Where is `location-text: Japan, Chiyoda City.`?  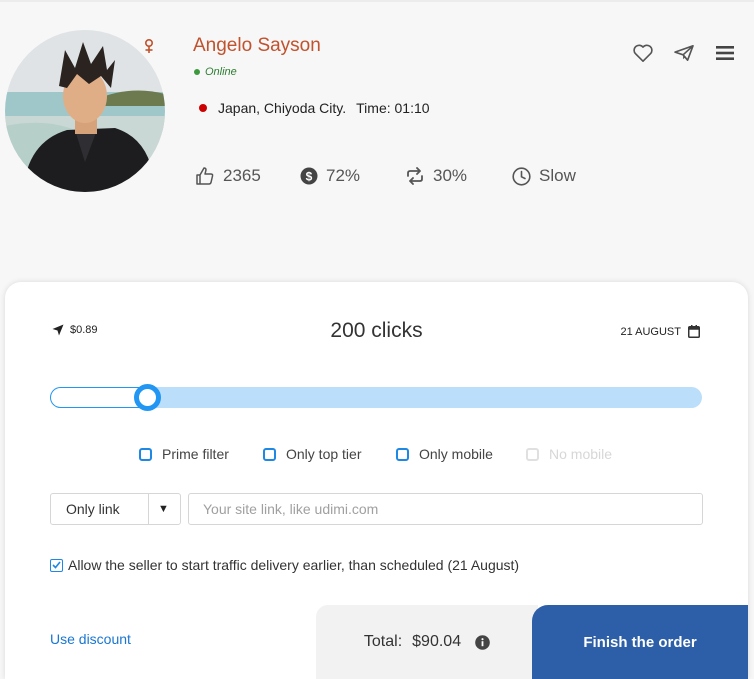
location-text: Japan, Chiyoda City. is located at coordinates (282, 108).